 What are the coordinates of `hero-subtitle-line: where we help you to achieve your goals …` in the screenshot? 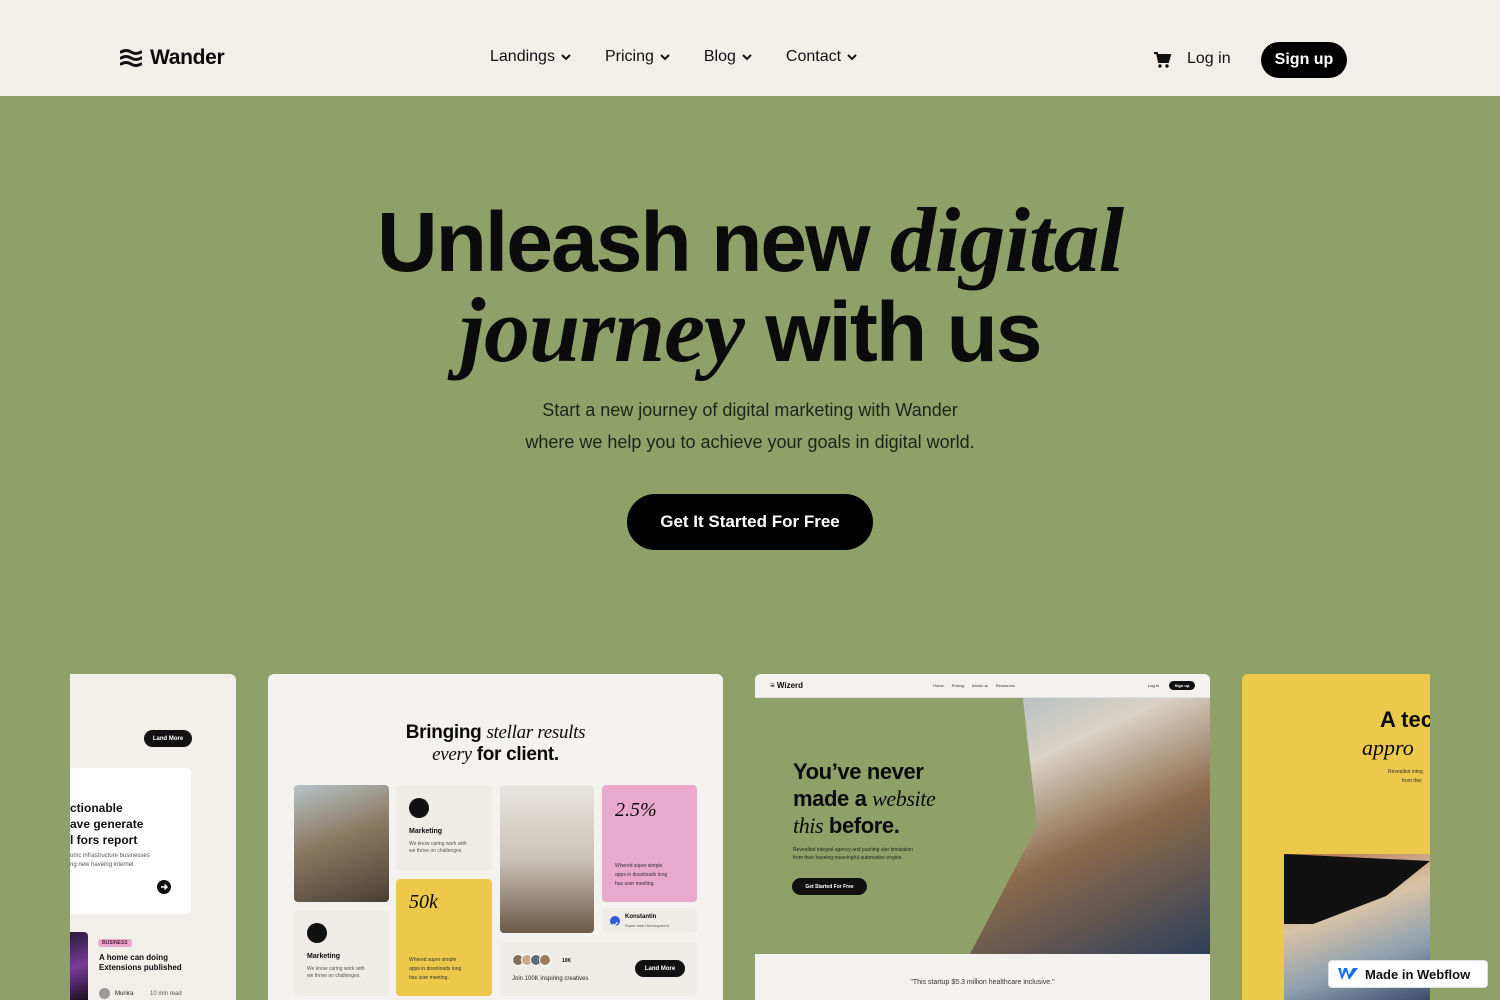 It's located at (750, 442).